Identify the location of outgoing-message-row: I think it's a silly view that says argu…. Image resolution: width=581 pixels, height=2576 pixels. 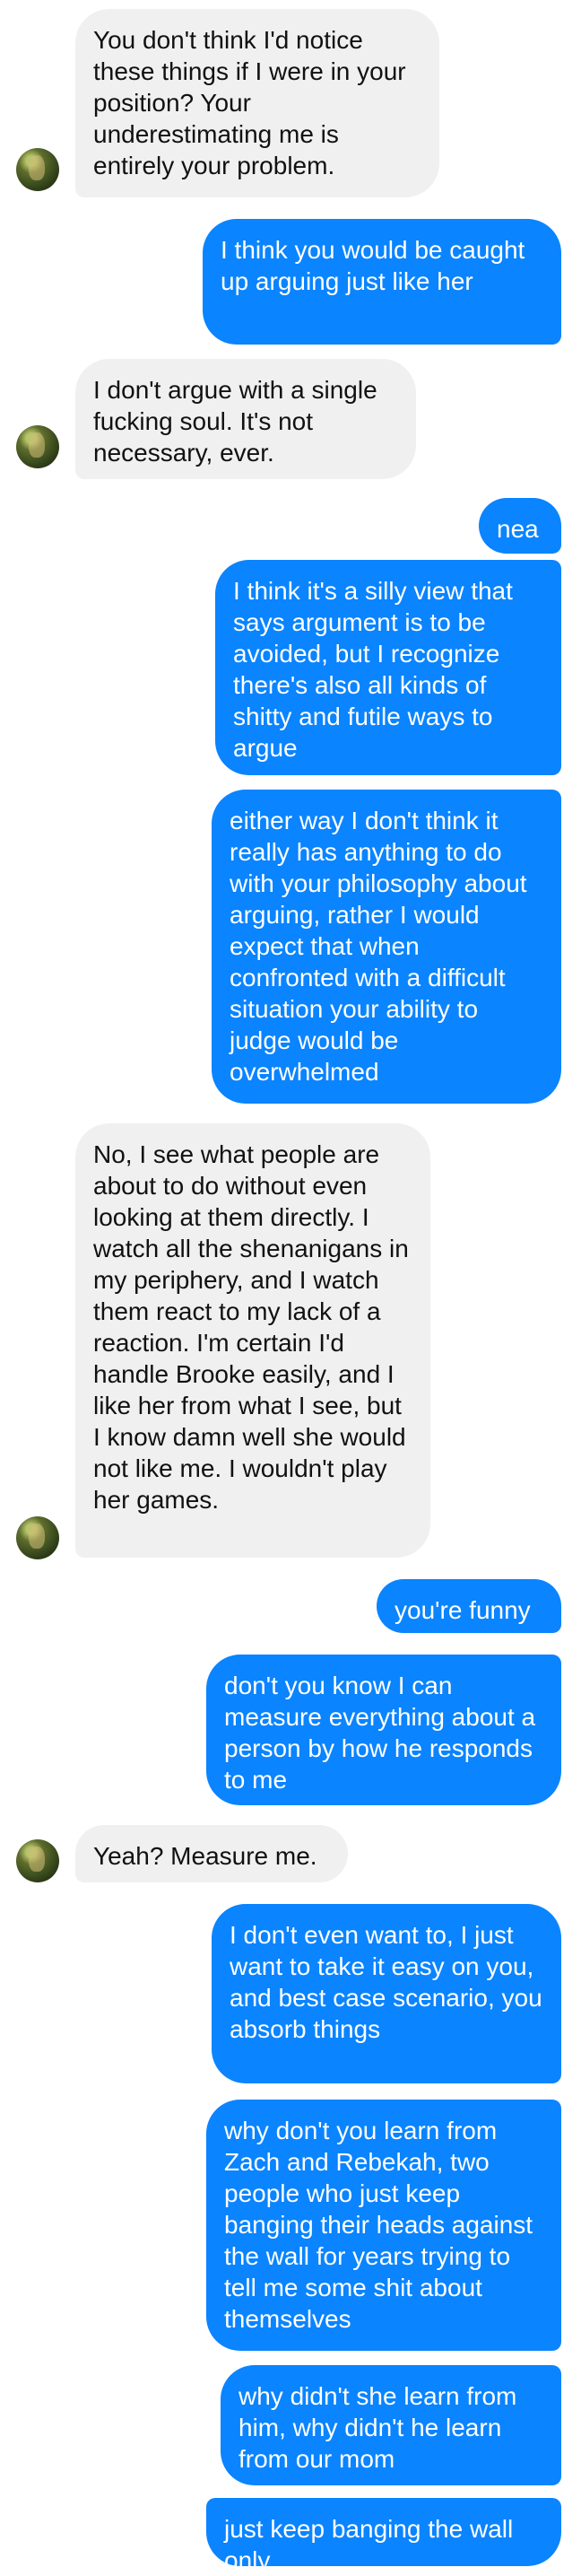
(290, 667).